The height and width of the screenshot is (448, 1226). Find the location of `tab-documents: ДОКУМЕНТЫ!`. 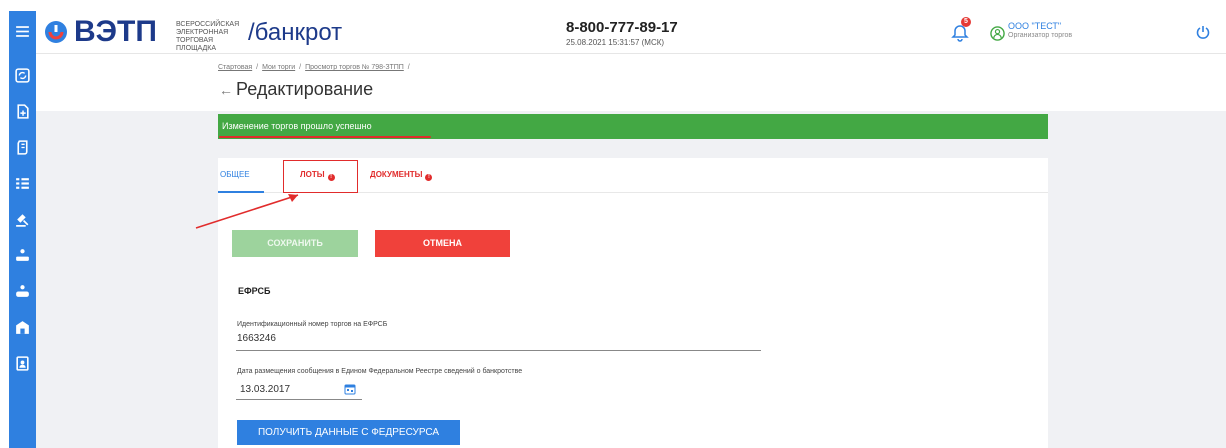

tab-documents: ДОКУМЕНТЫ! is located at coordinates (401, 175).